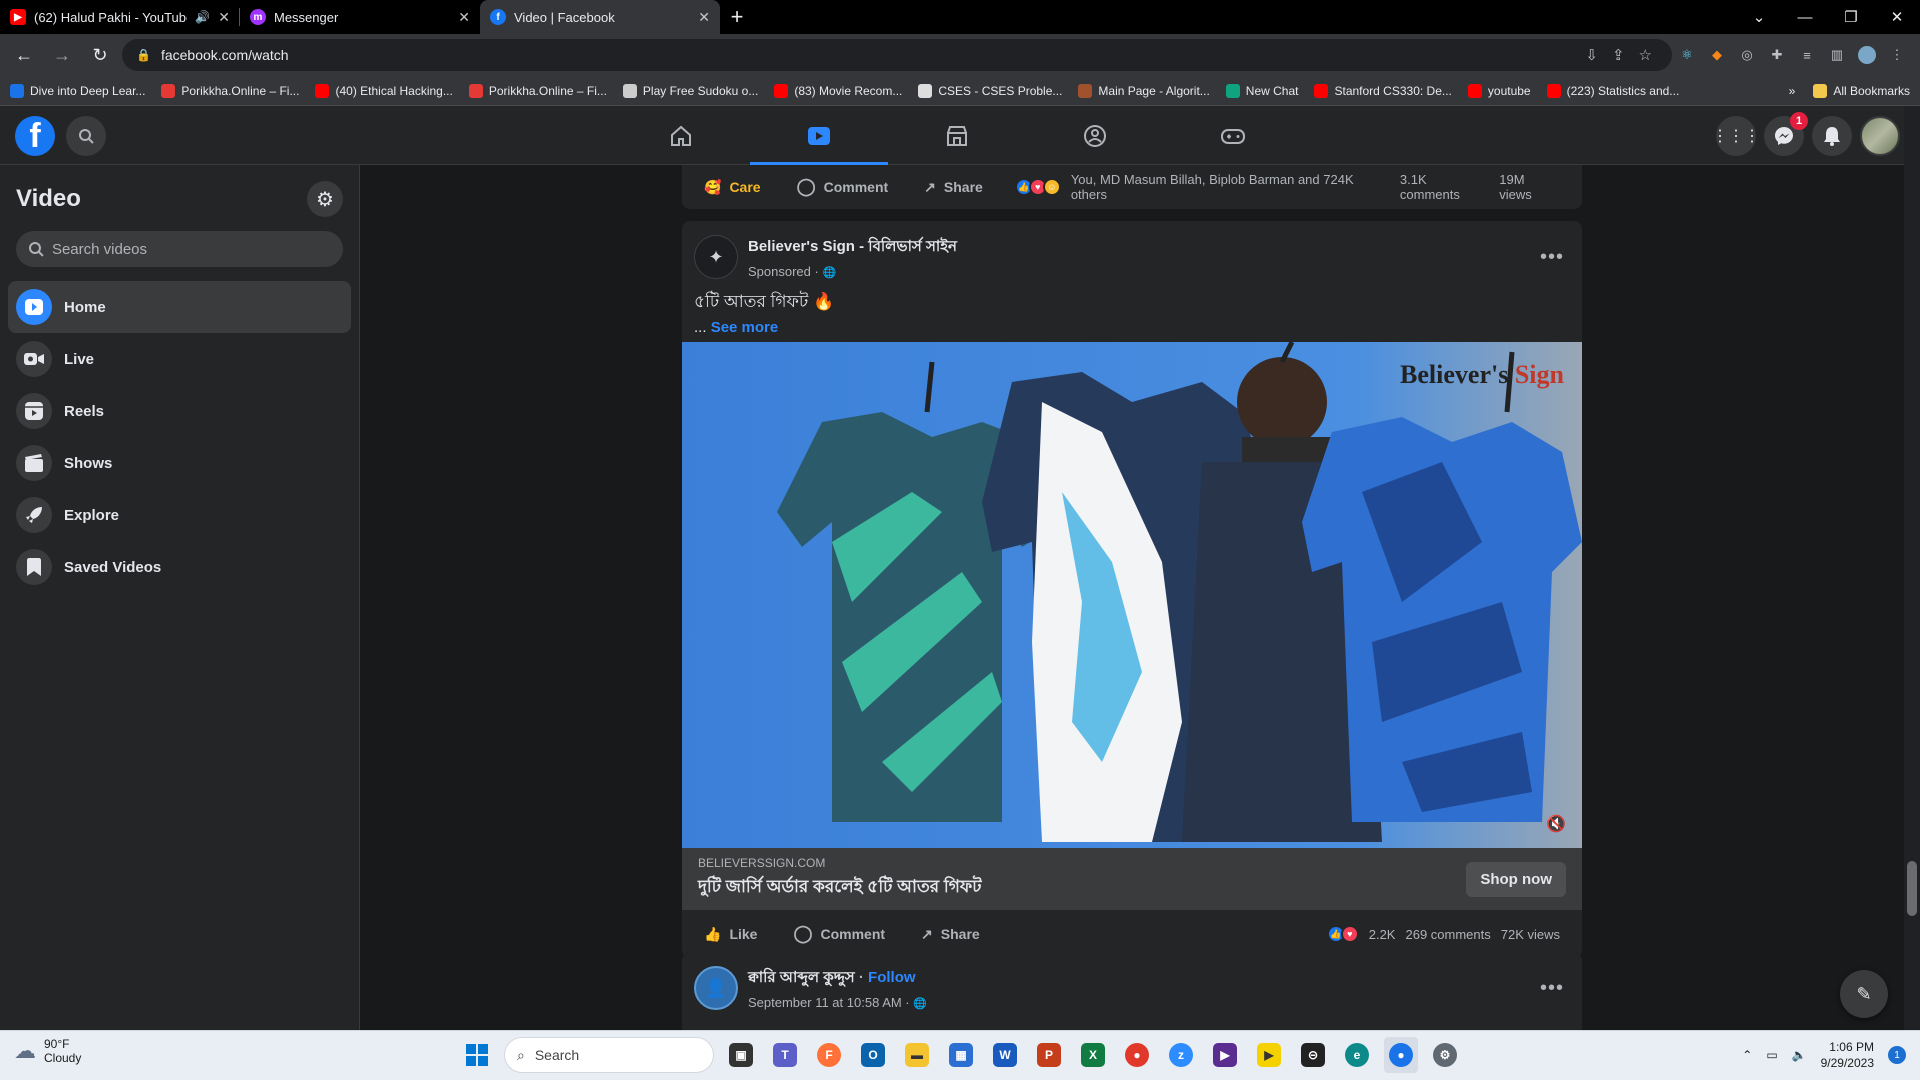 The image size is (1920, 1080). I want to click on word-icon: W, so click(1005, 1055).